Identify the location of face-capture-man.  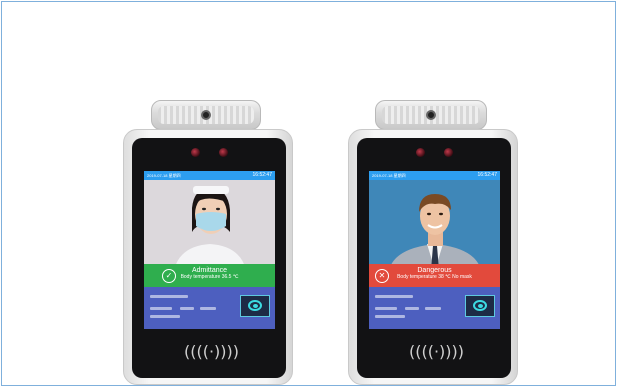
(434, 225).